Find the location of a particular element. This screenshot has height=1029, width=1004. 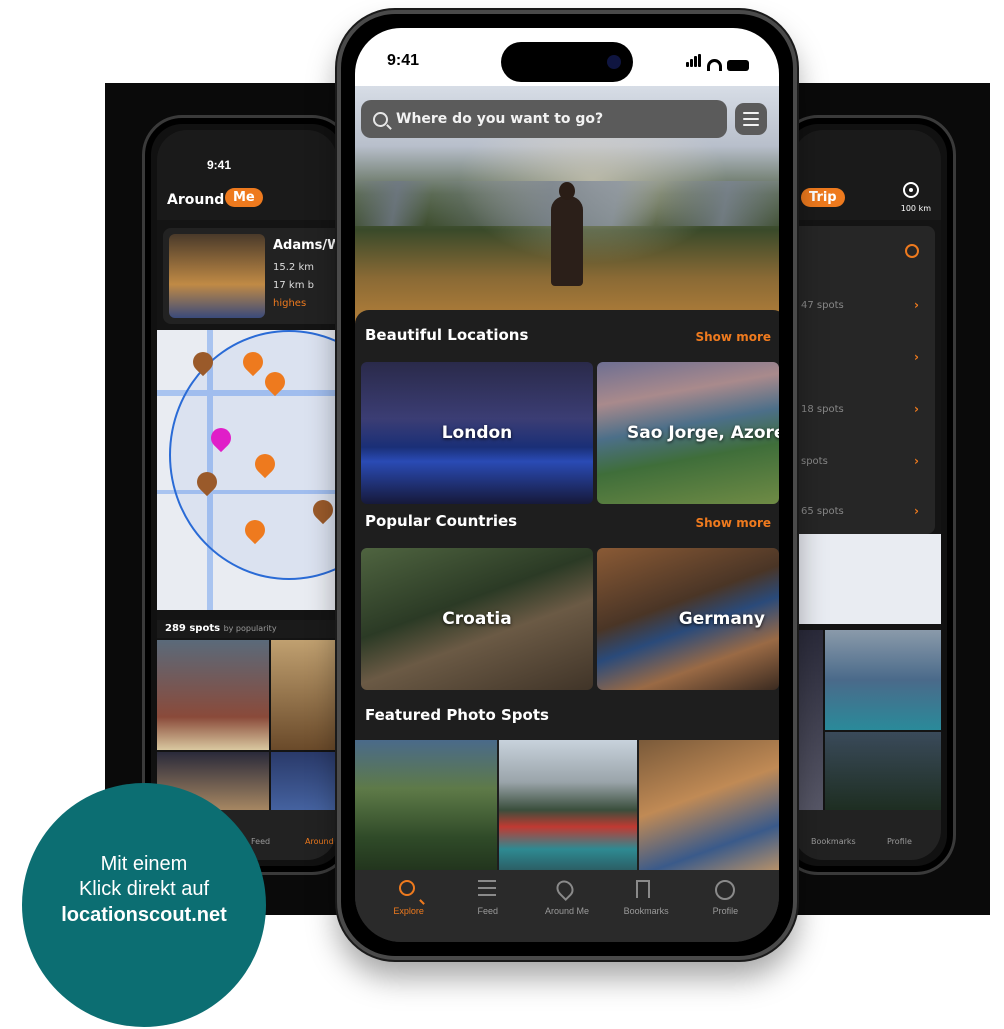

wifi-icon is located at coordinates (714, 65).